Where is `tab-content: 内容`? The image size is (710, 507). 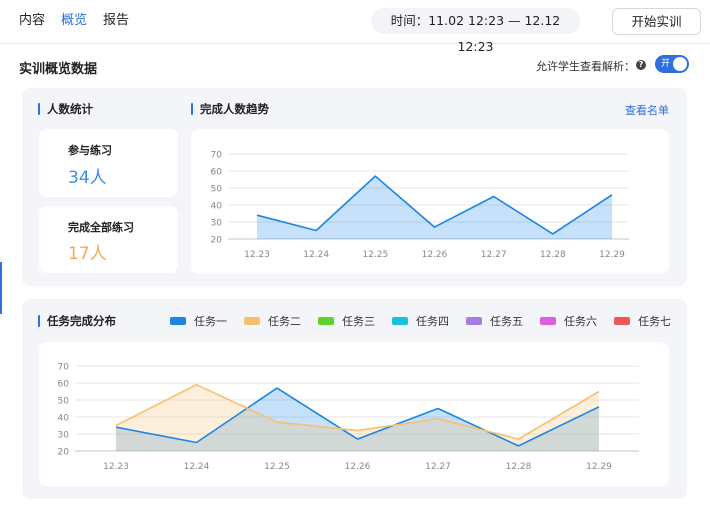
tab-content: 内容 is located at coordinates (32, 21).